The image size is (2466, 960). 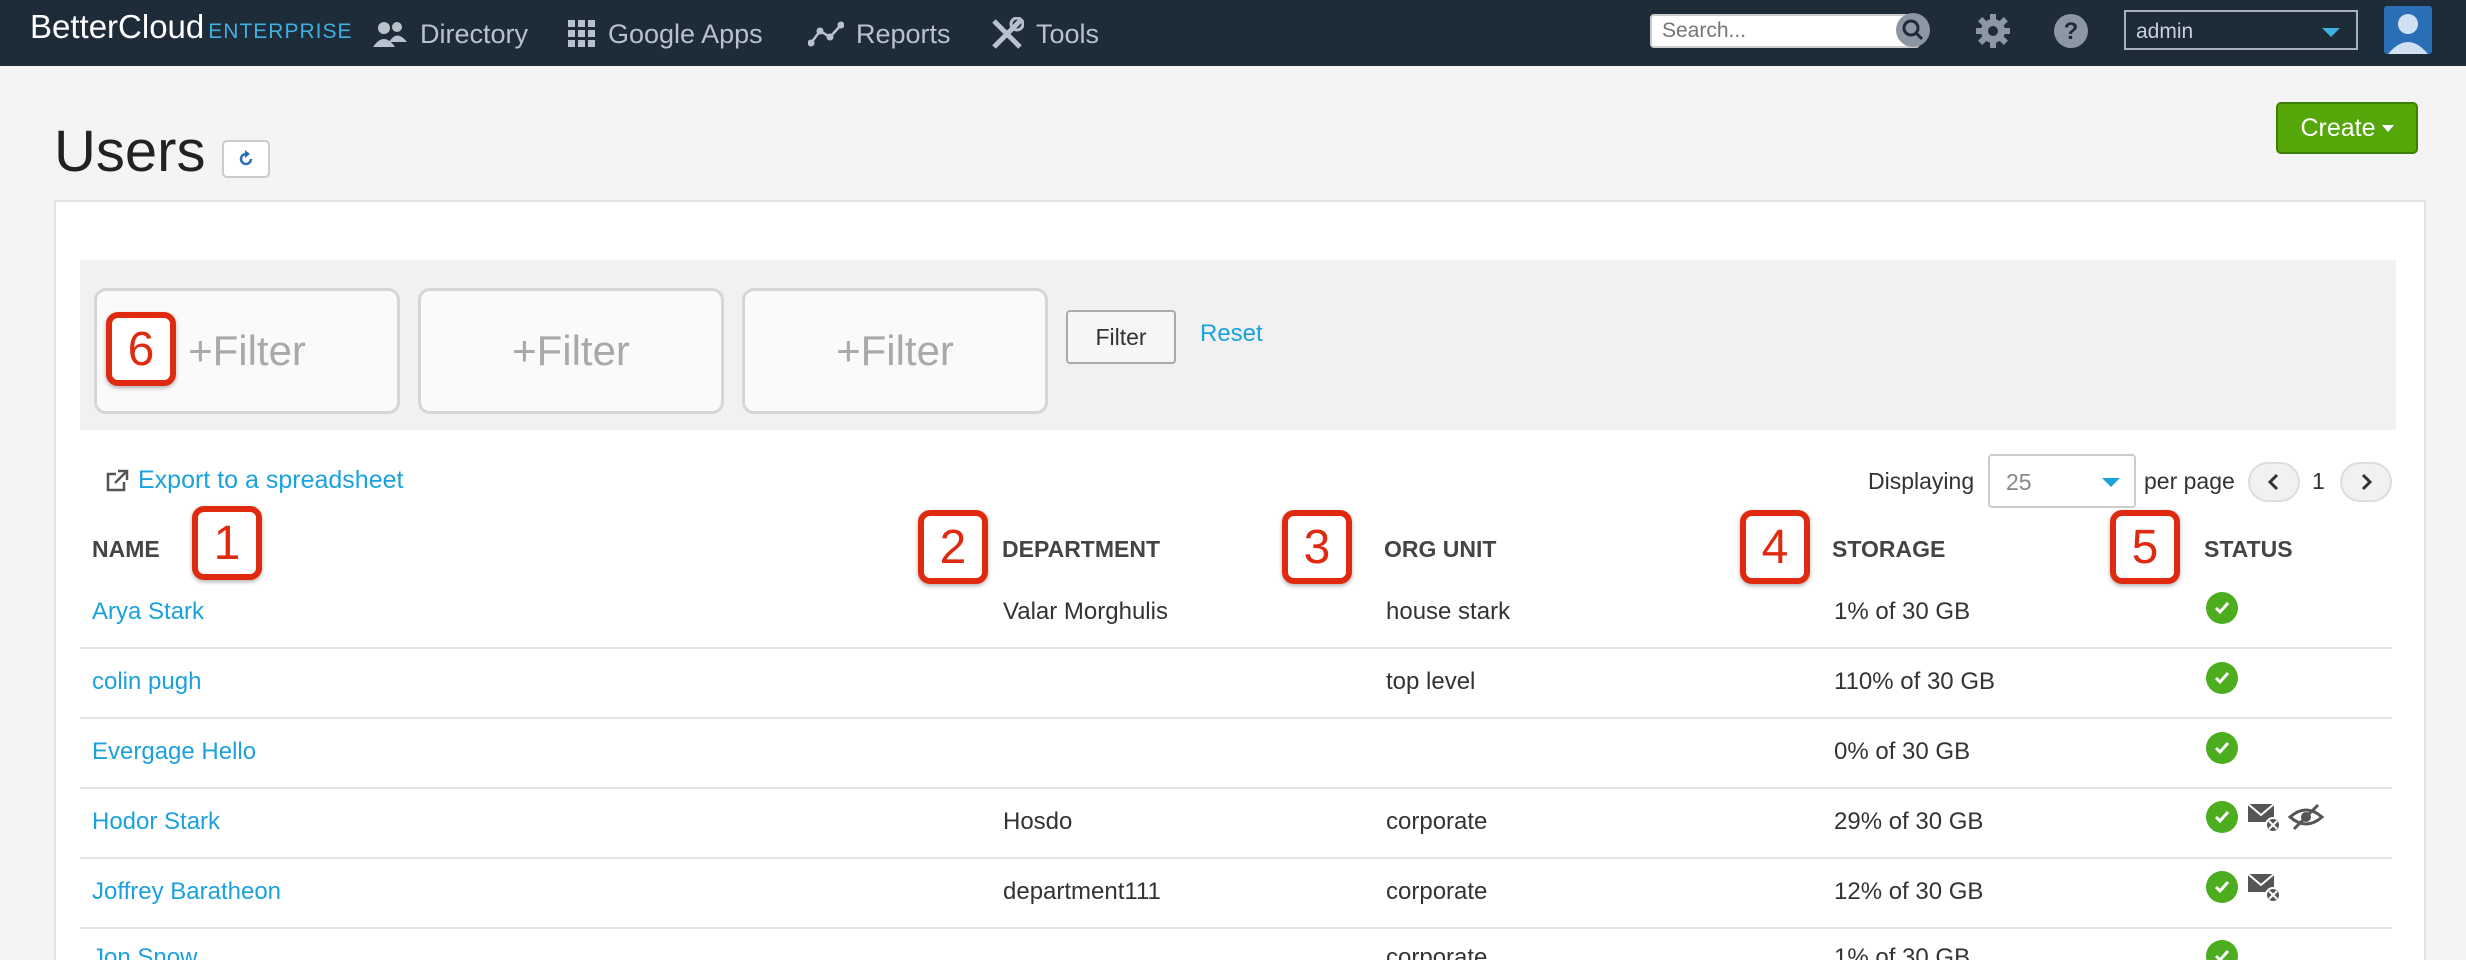 I want to click on create-button: Create, so click(x=2347, y=128).